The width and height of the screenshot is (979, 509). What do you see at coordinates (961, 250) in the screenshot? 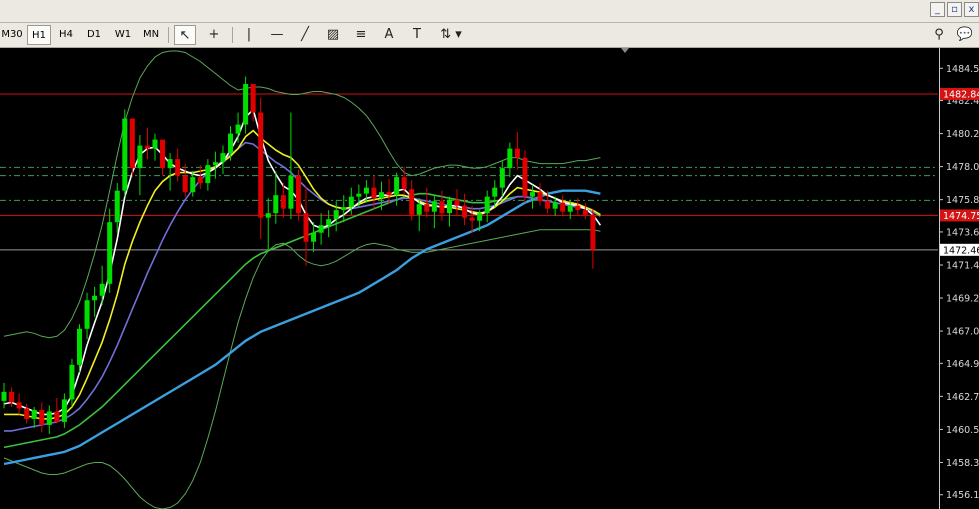
I see `current-price-label: 1472.46` at bounding box center [961, 250].